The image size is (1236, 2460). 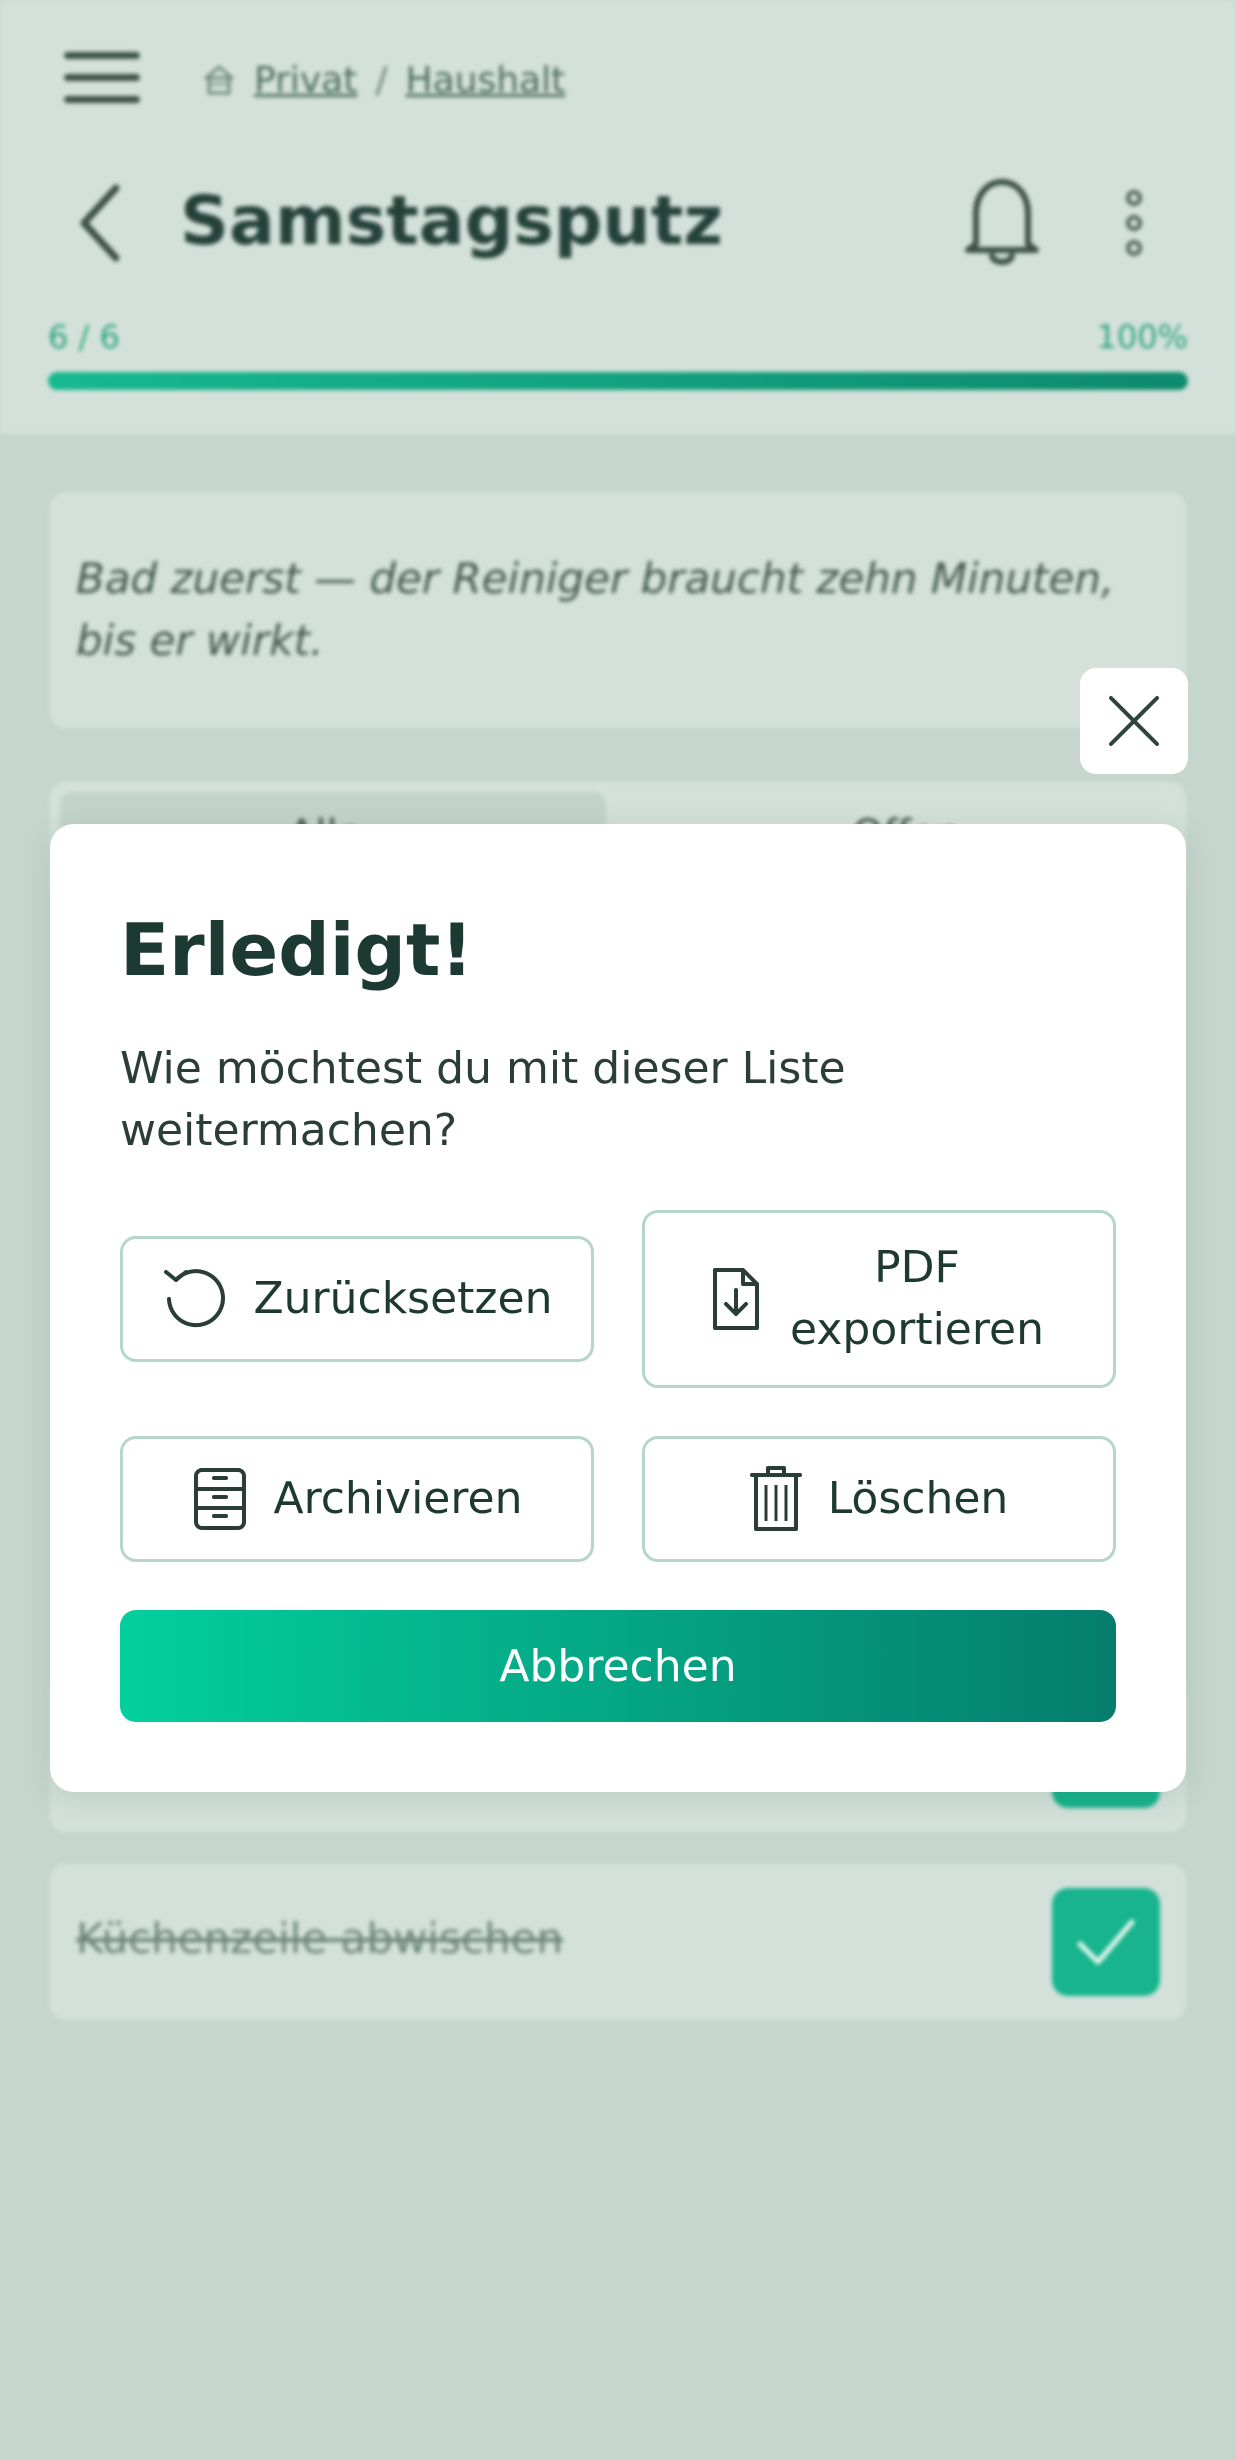 What do you see at coordinates (102, 78) in the screenshot?
I see `hamburger-icon` at bounding box center [102, 78].